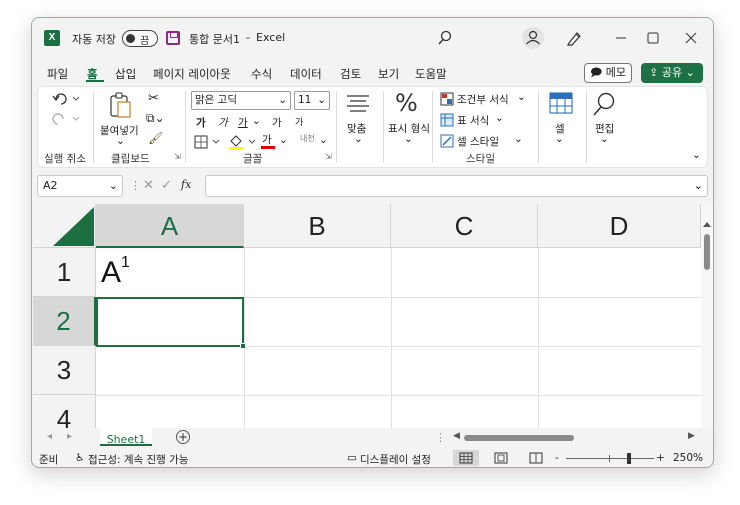  I want to click on font-size-box: 11 ⌄, so click(312, 100).